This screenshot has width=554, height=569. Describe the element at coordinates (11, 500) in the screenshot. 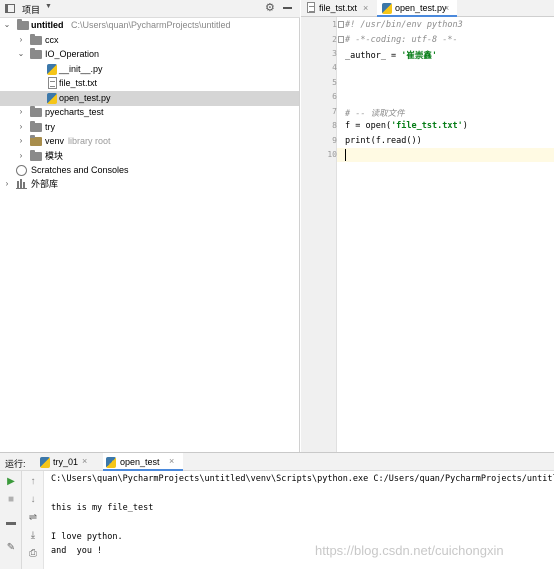

I see `stop-icon: ■` at that location.